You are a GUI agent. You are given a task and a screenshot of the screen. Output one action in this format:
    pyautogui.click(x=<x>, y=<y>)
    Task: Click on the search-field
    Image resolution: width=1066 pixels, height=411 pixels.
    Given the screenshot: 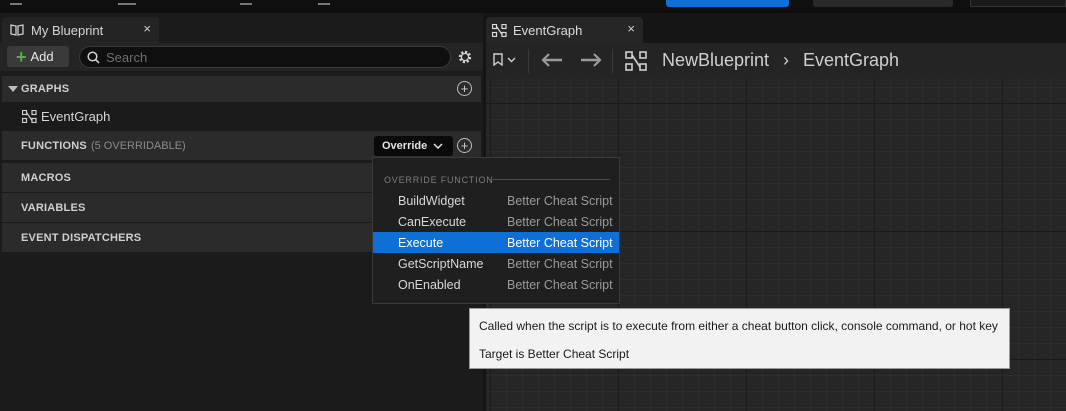 What is the action you would take?
    pyautogui.click(x=265, y=57)
    